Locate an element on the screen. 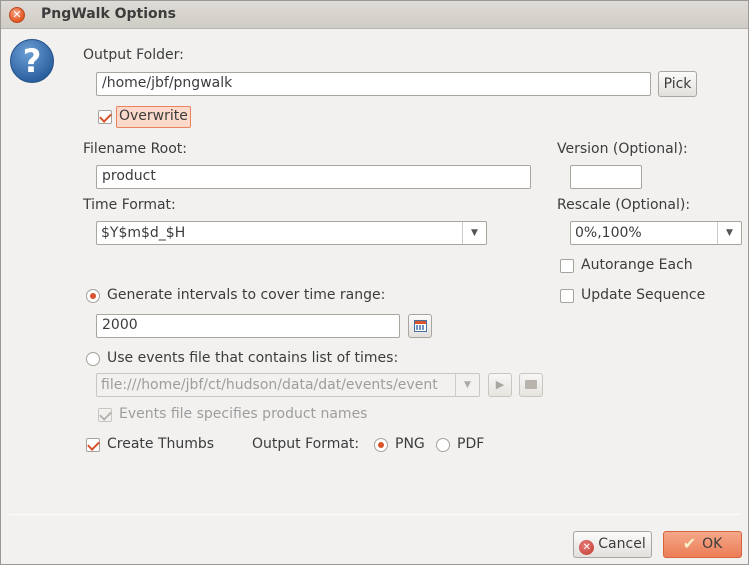 The image size is (749, 565). rescale-label: Rescale (Optional): is located at coordinates (624, 205).